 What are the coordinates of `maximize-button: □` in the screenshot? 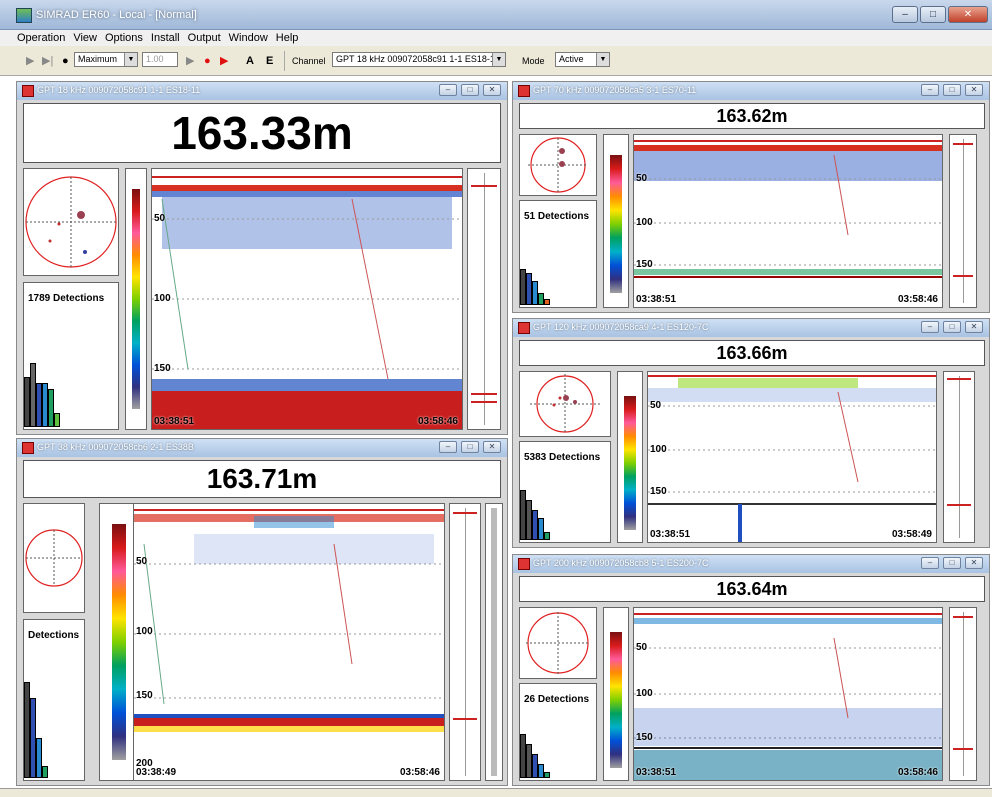 It's located at (933, 14).